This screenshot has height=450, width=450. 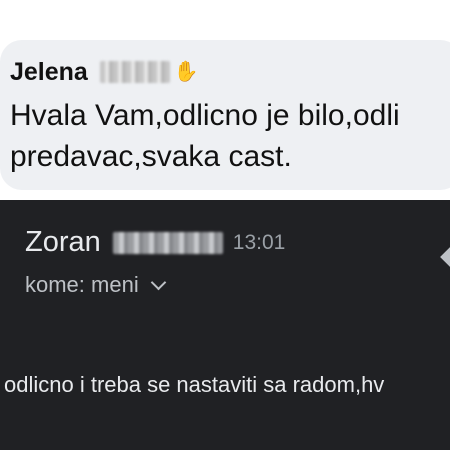 What do you see at coordinates (82, 284) in the screenshot?
I see `recipient-label: kome: meni` at bounding box center [82, 284].